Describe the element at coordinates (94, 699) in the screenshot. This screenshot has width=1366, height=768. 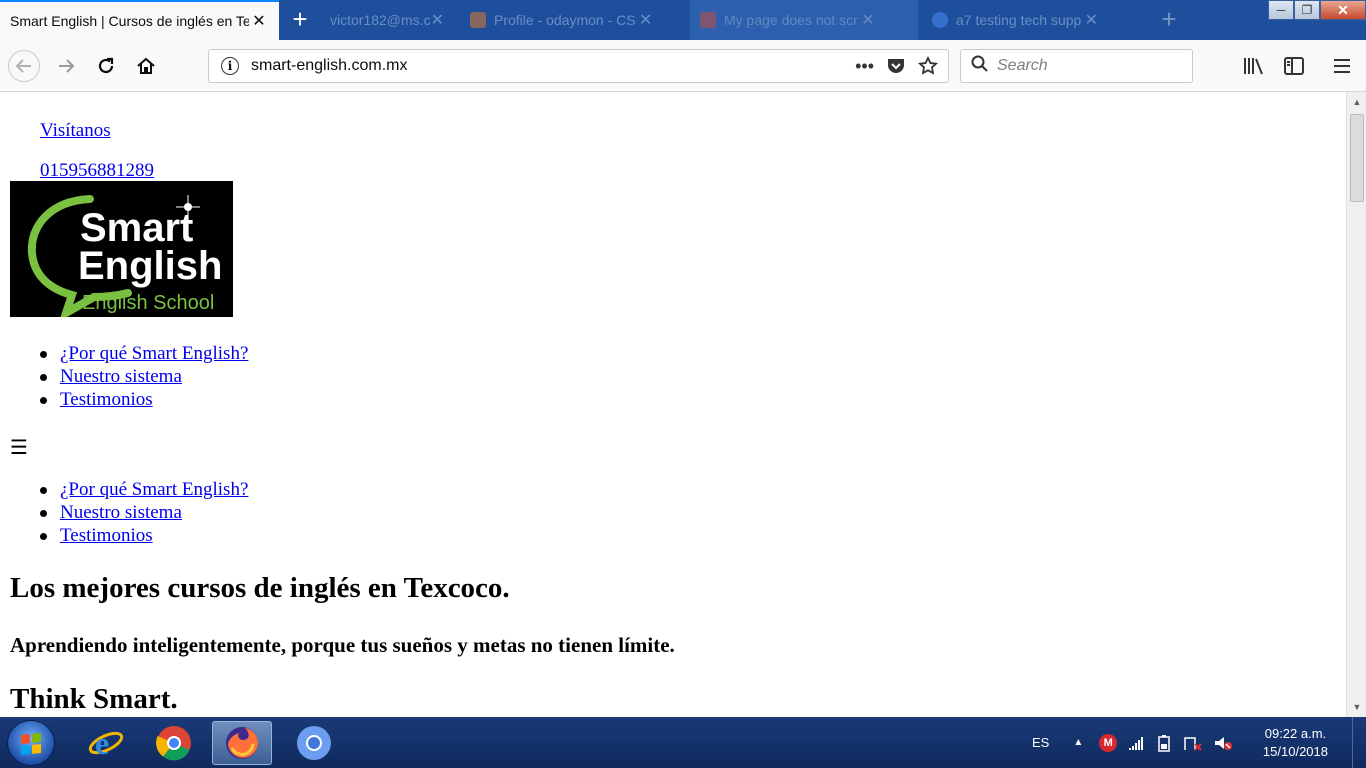
I see `tagline-heading: Think Smart.` at that location.